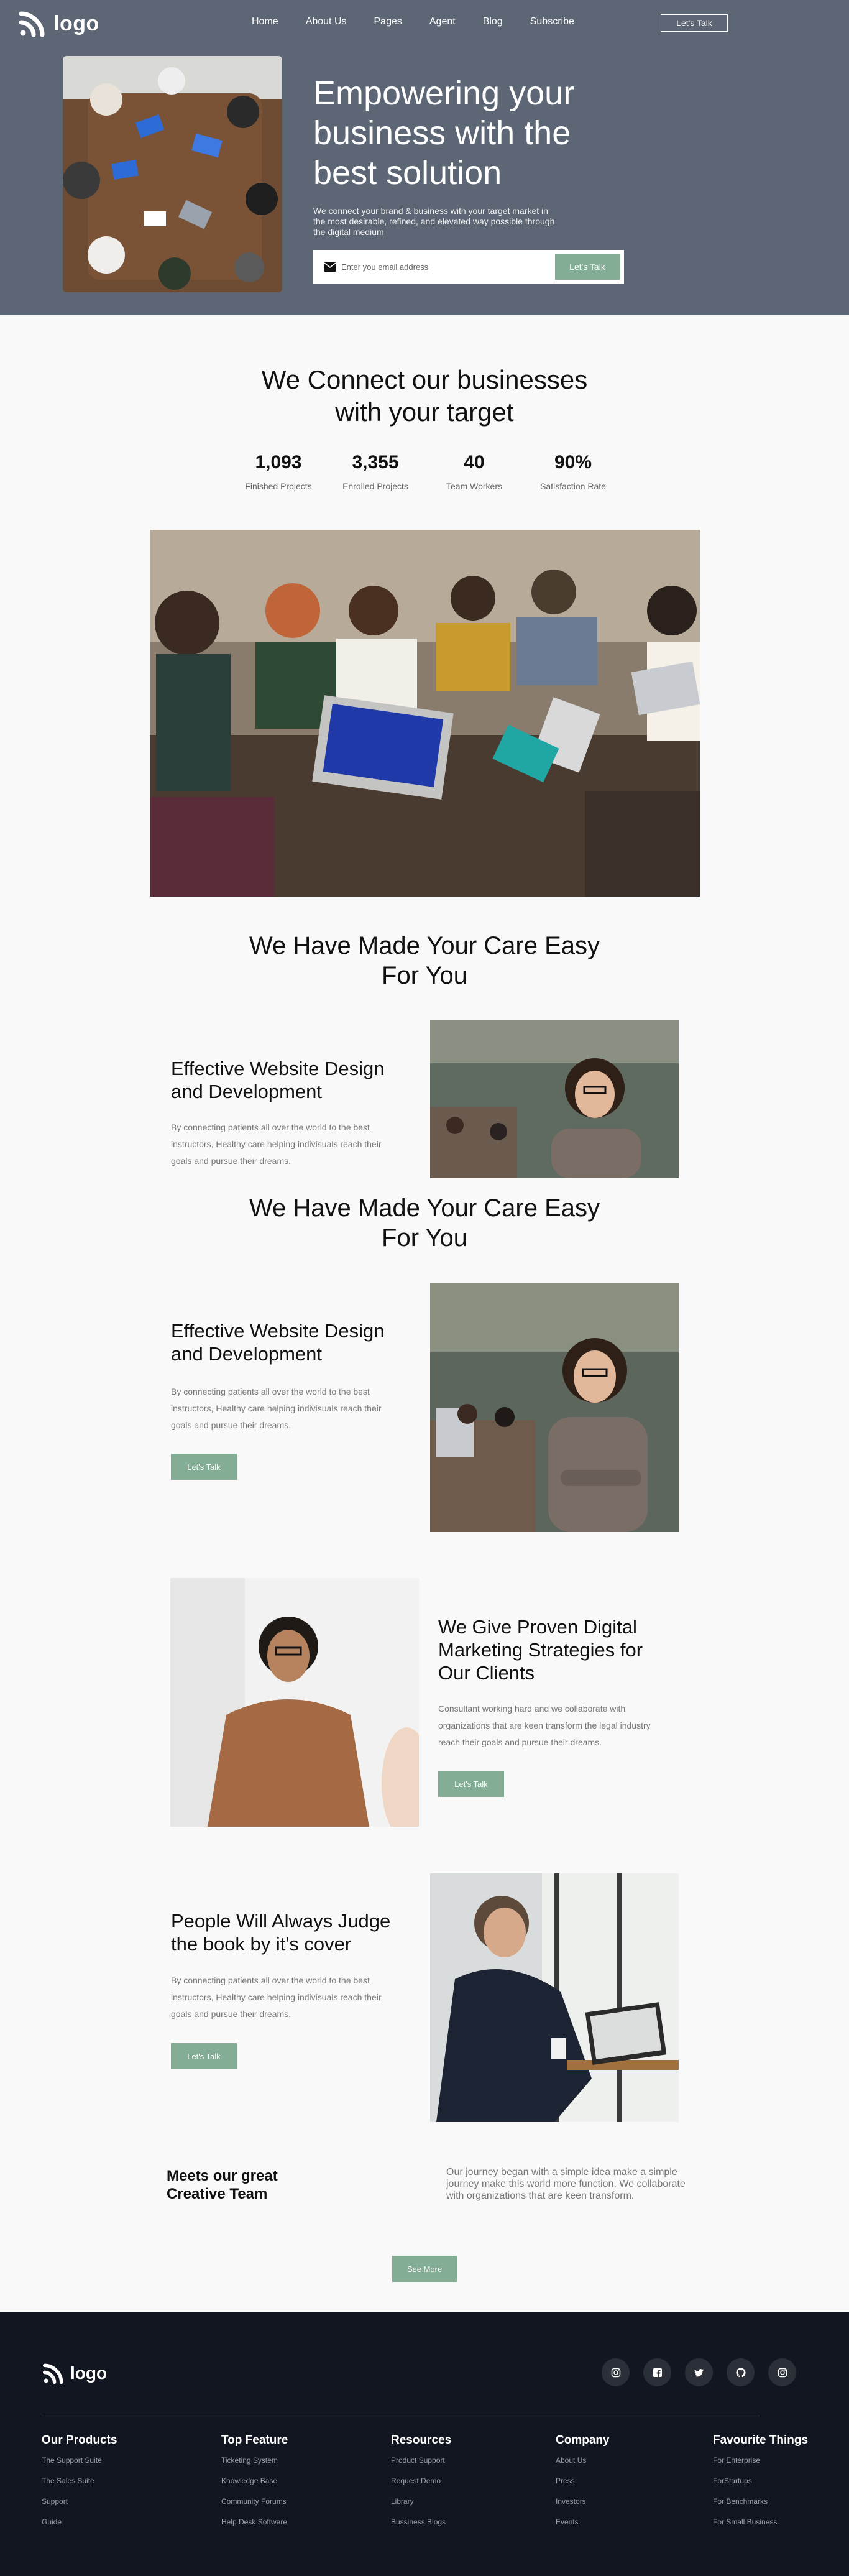 Image resolution: width=849 pixels, height=2576 pixels. I want to click on stat-label: Enrolled Projects, so click(375, 486).